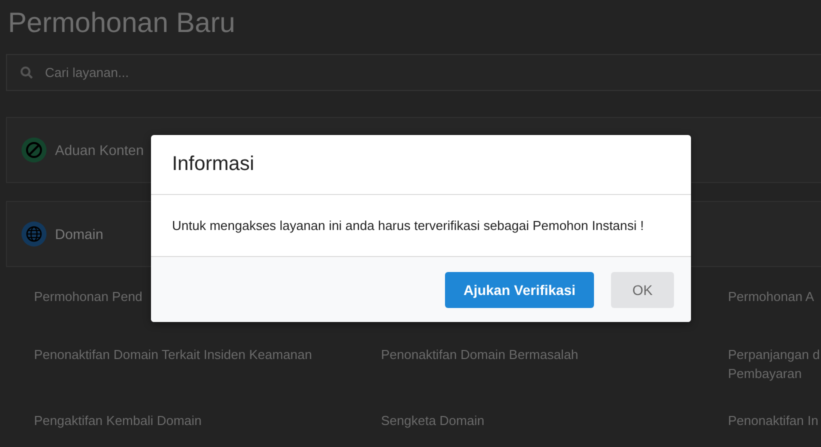 This screenshot has height=447, width=821. Describe the element at coordinates (99, 150) in the screenshot. I see `category-label: Aduan Konten` at that location.